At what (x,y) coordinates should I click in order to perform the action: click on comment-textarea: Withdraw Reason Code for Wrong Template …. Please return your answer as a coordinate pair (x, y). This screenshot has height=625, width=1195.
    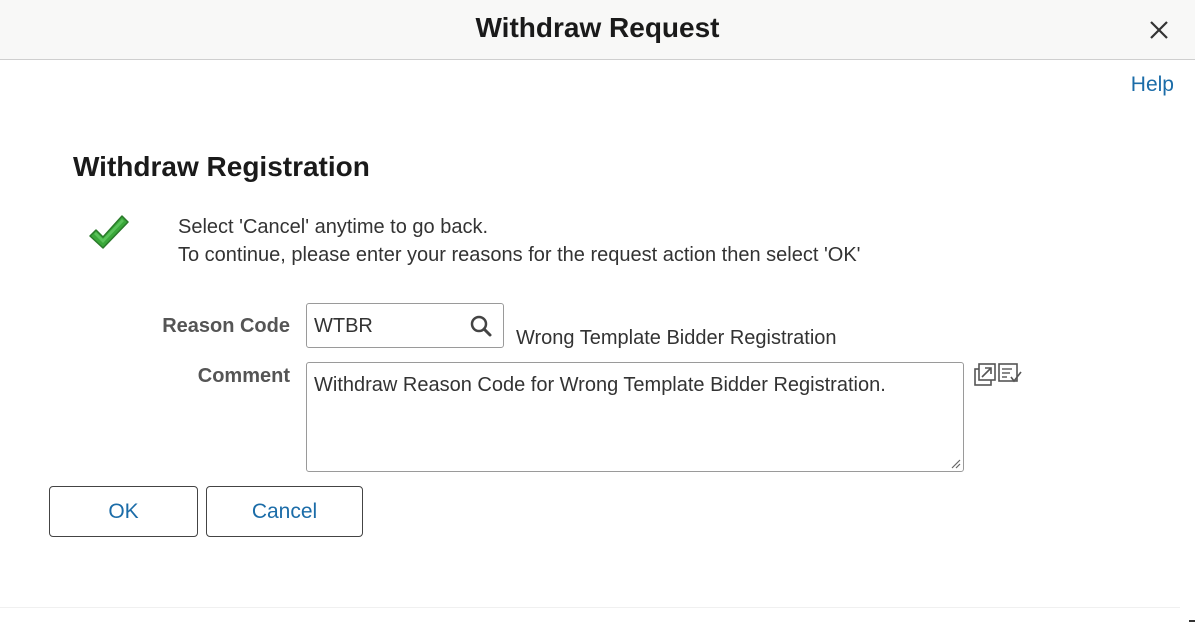
    Looking at the image, I should click on (635, 417).